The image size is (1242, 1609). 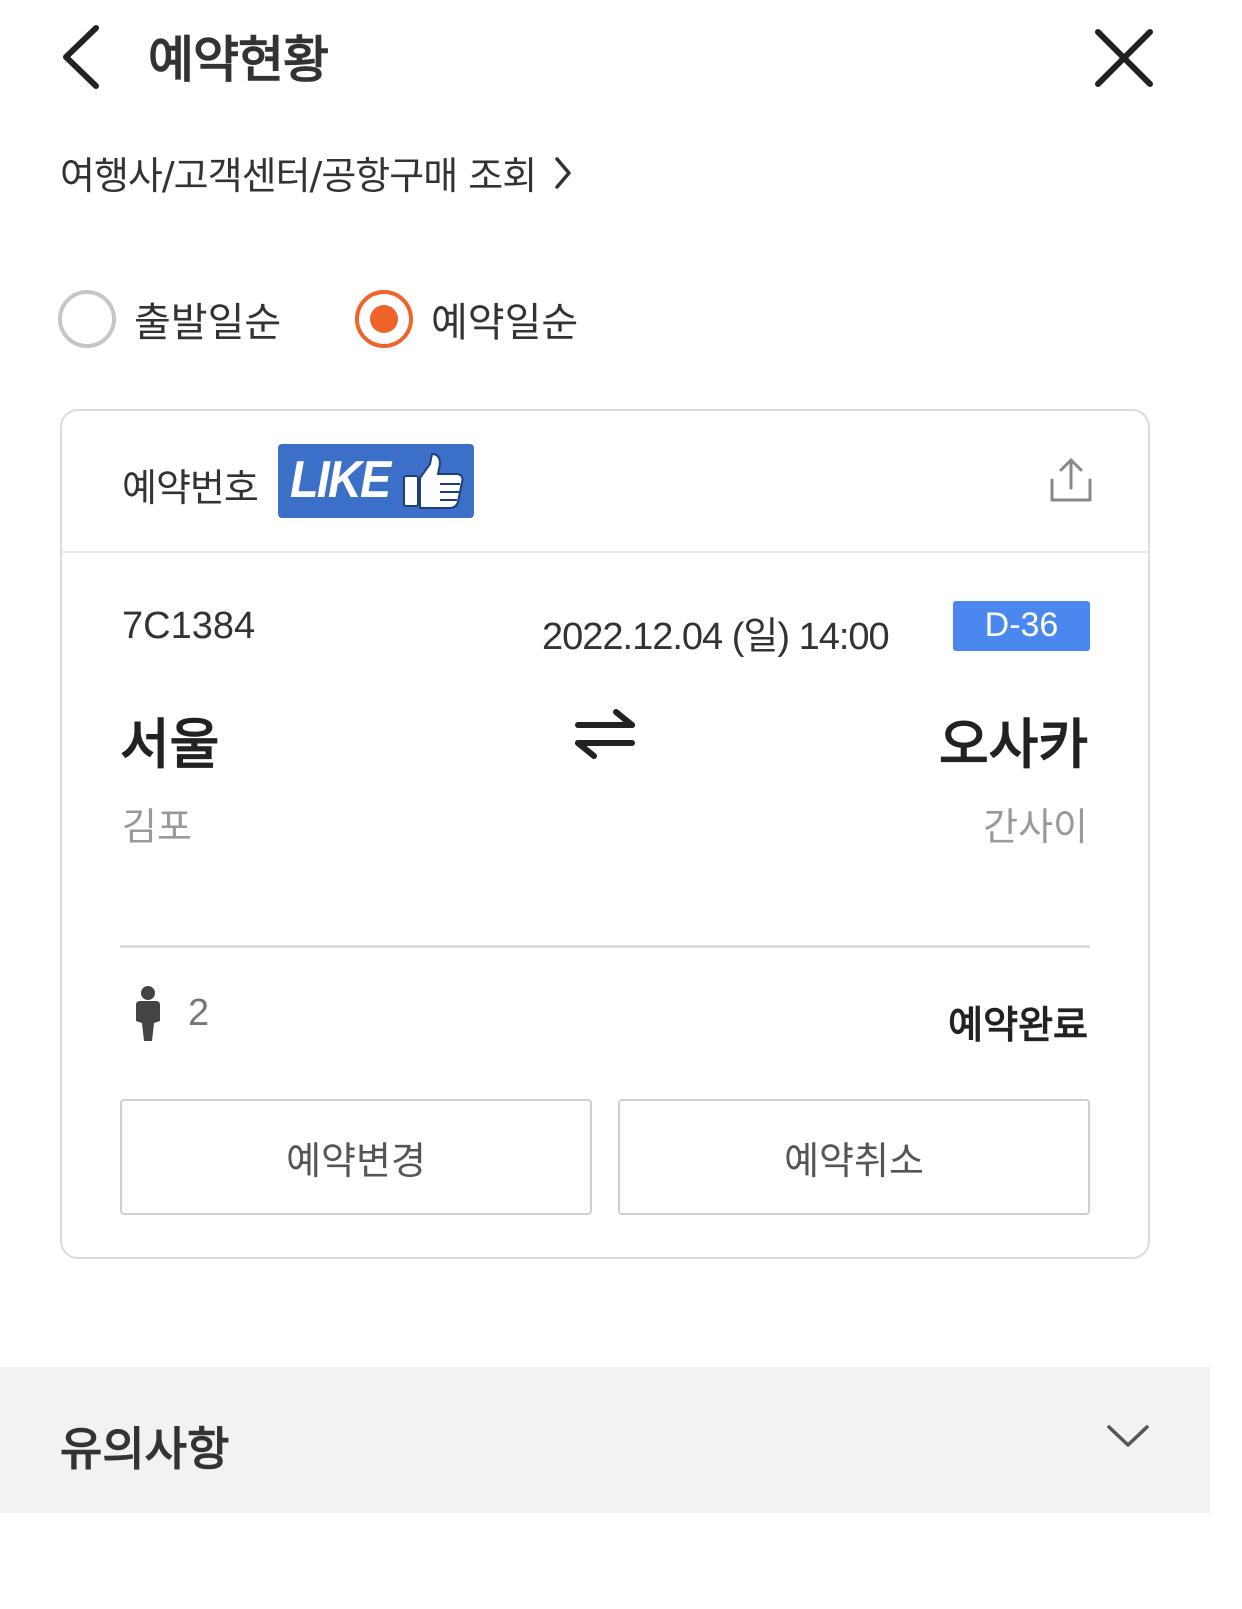 What do you see at coordinates (716, 637) in the screenshot?
I see `departure-datetime: 2022.12.04 (일) 14:00` at bounding box center [716, 637].